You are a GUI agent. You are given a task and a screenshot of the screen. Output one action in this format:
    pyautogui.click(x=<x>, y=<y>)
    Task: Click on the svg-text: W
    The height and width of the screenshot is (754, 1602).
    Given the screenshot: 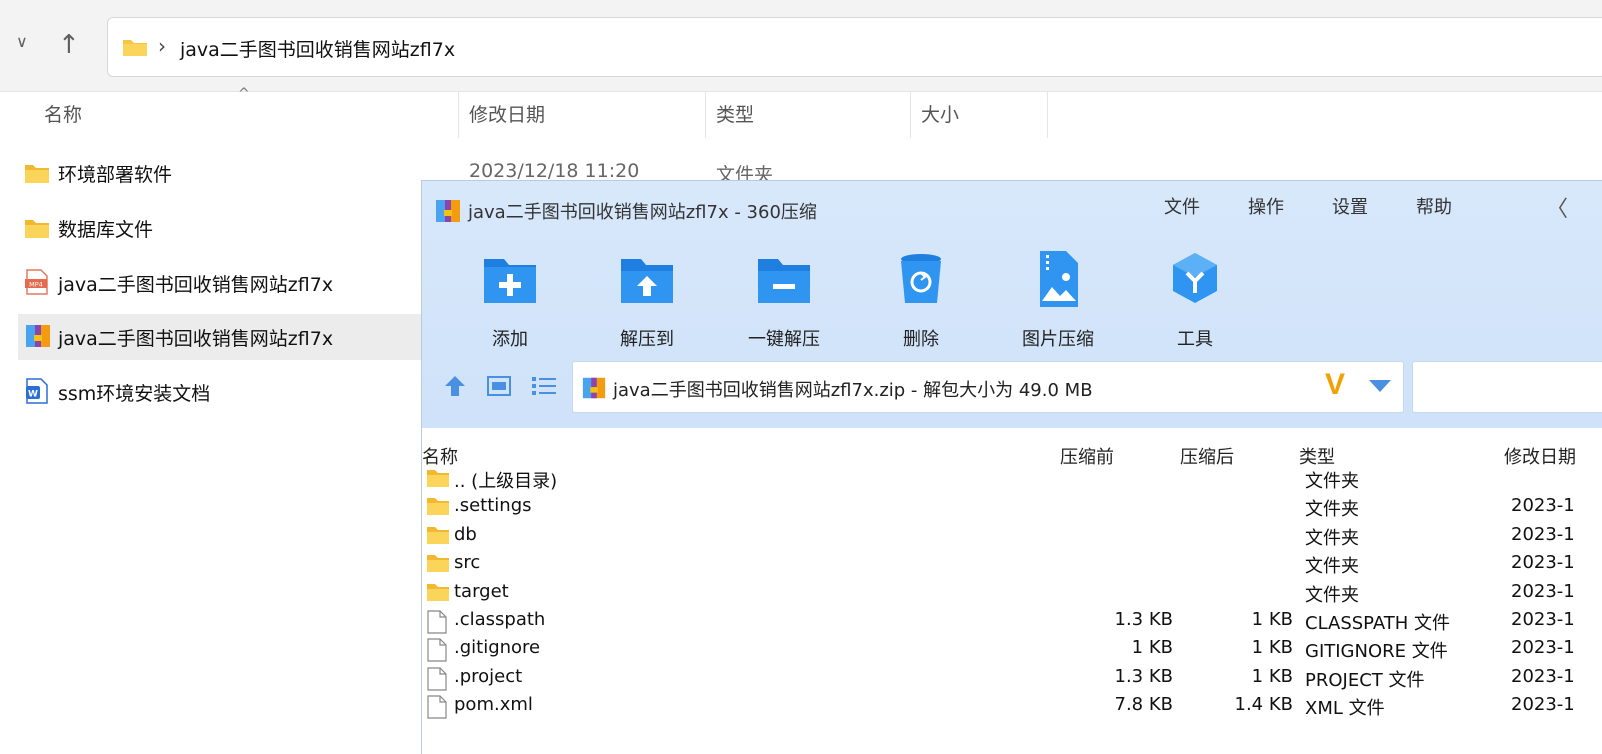 What is the action you would take?
    pyautogui.click(x=33, y=395)
    